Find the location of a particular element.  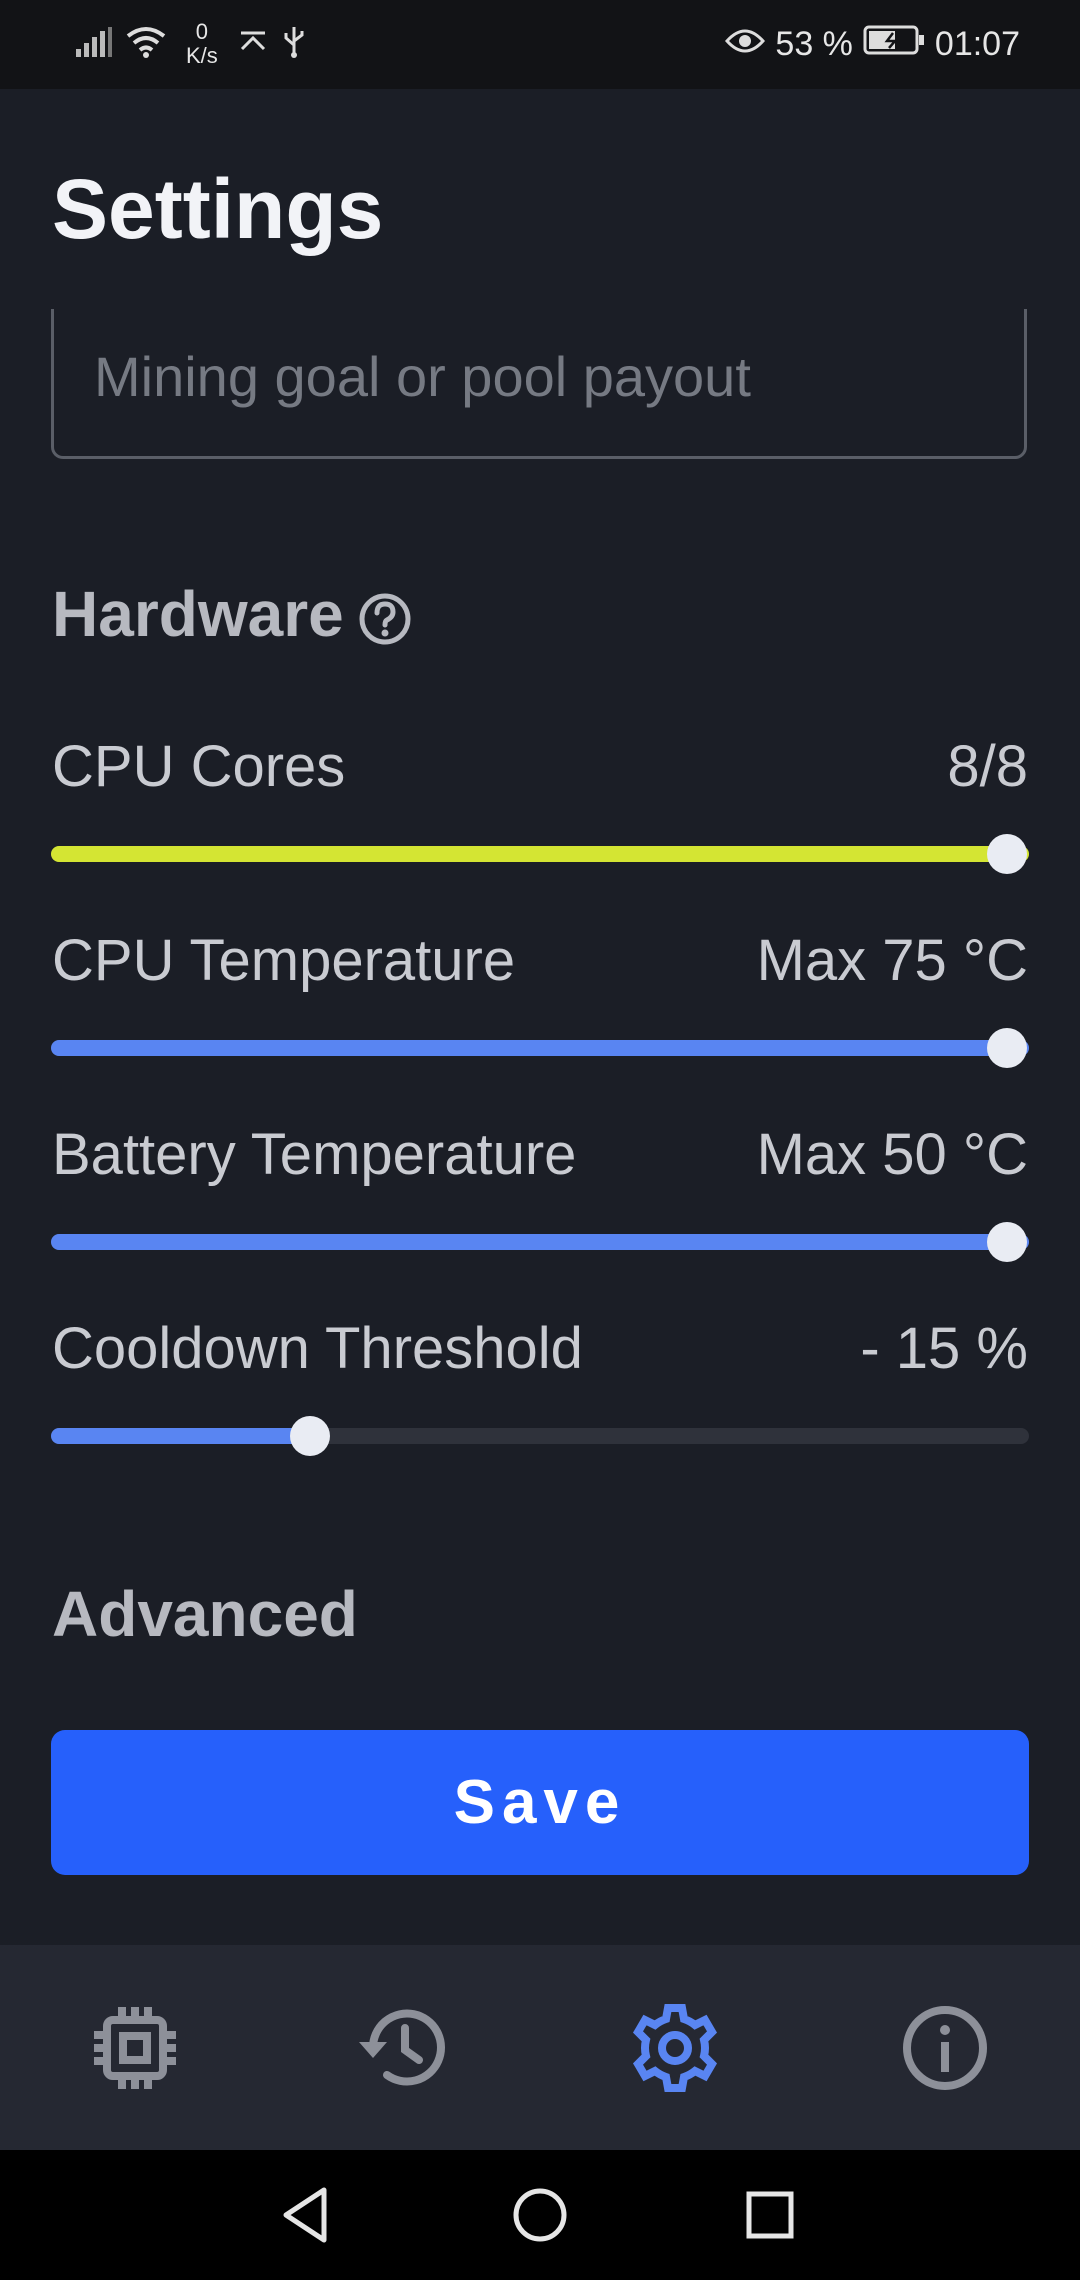

battery-percent: 53 % is located at coordinates (814, 43).